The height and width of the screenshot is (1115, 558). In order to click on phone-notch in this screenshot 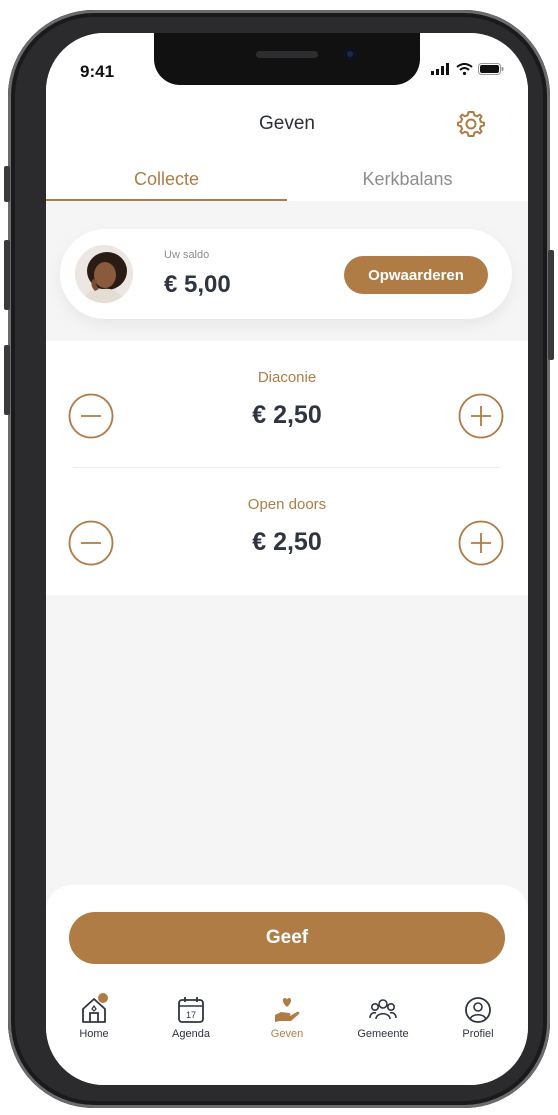, I will do `click(287, 59)`.